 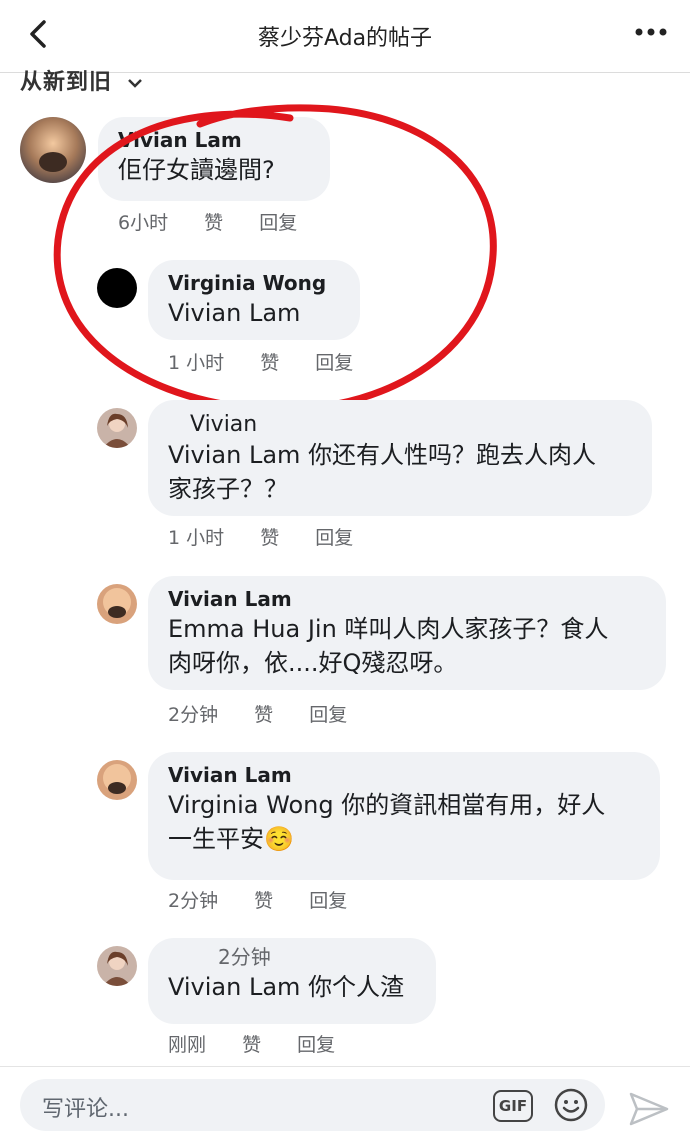 What do you see at coordinates (135, 82) in the screenshot?
I see `chevron-down-icon` at bounding box center [135, 82].